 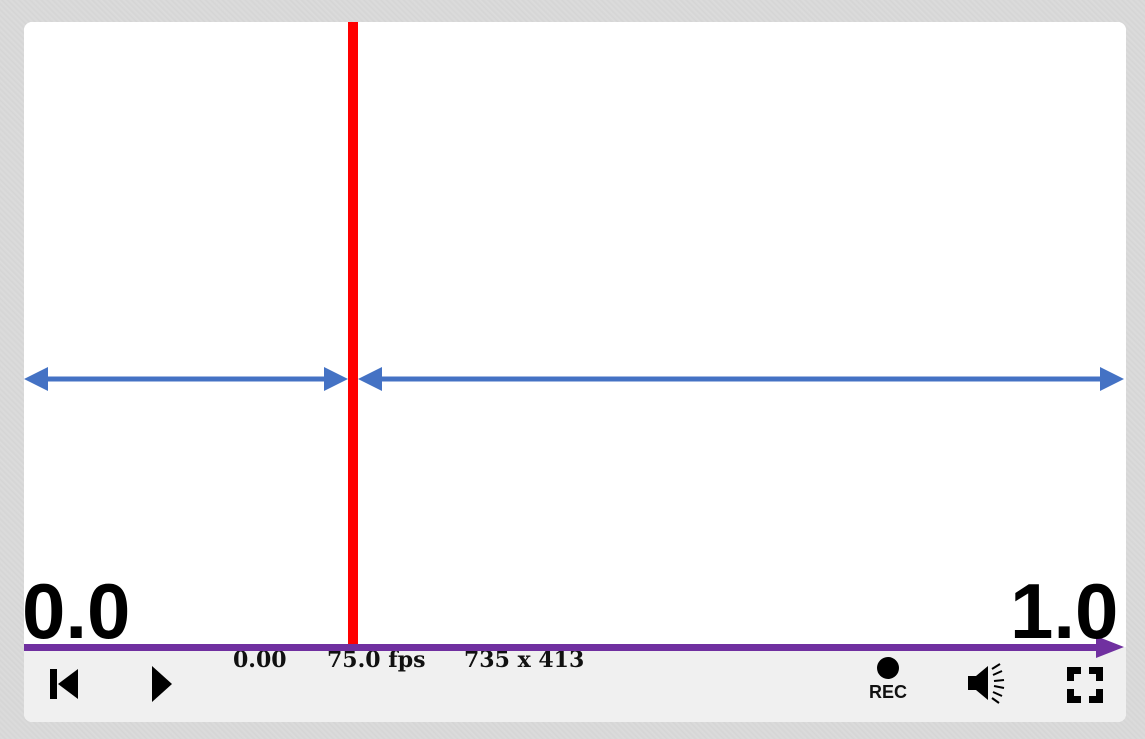 What do you see at coordinates (888, 668) in the screenshot?
I see `record-icon` at bounding box center [888, 668].